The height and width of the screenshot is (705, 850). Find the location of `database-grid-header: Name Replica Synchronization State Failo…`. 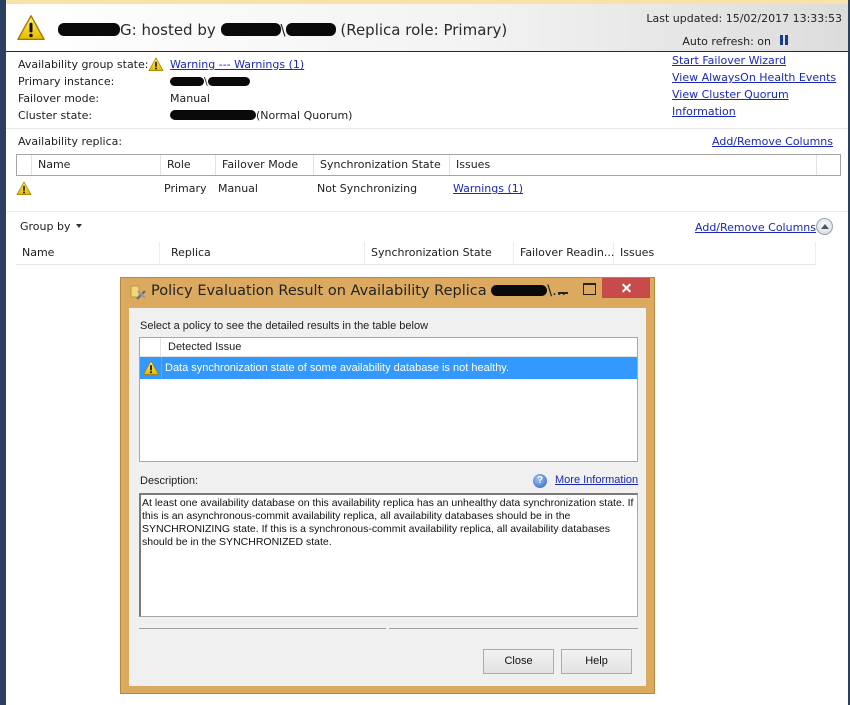

database-grid-header: Name Replica Synchronization State Failo… is located at coordinates (416, 253).